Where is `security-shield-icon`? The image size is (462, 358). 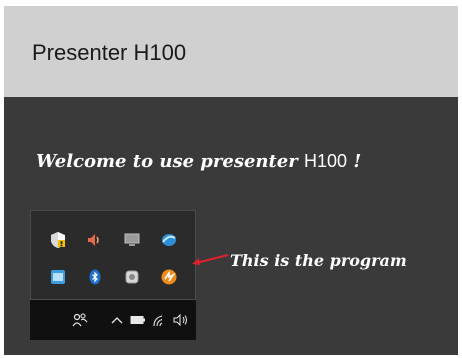 security-shield-icon is located at coordinates (57, 239).